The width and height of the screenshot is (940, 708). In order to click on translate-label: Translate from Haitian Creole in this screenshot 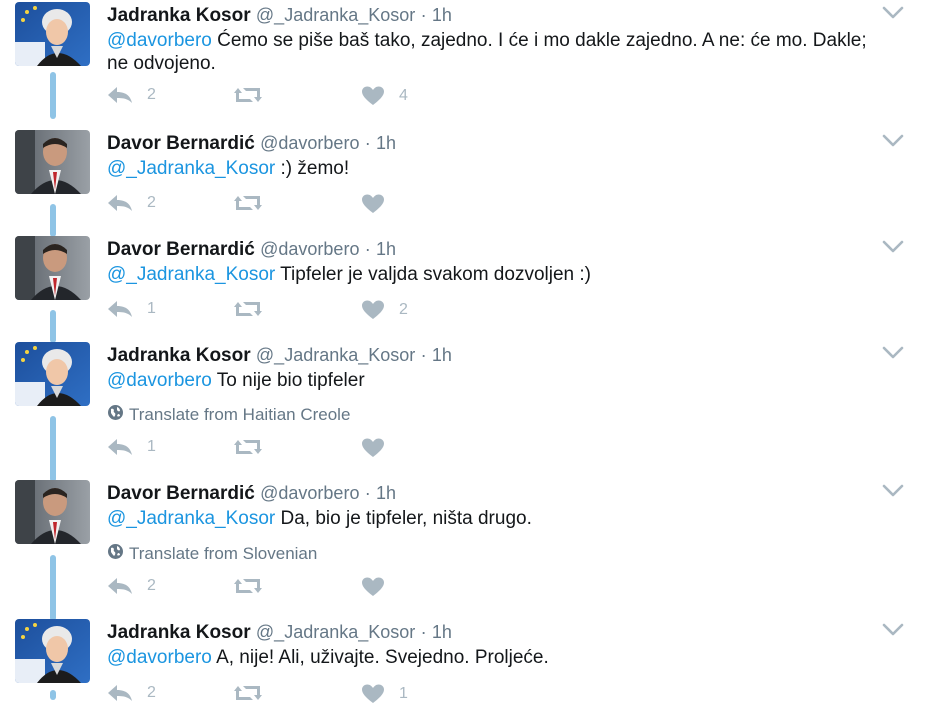, I will do `click(240, 414)`.